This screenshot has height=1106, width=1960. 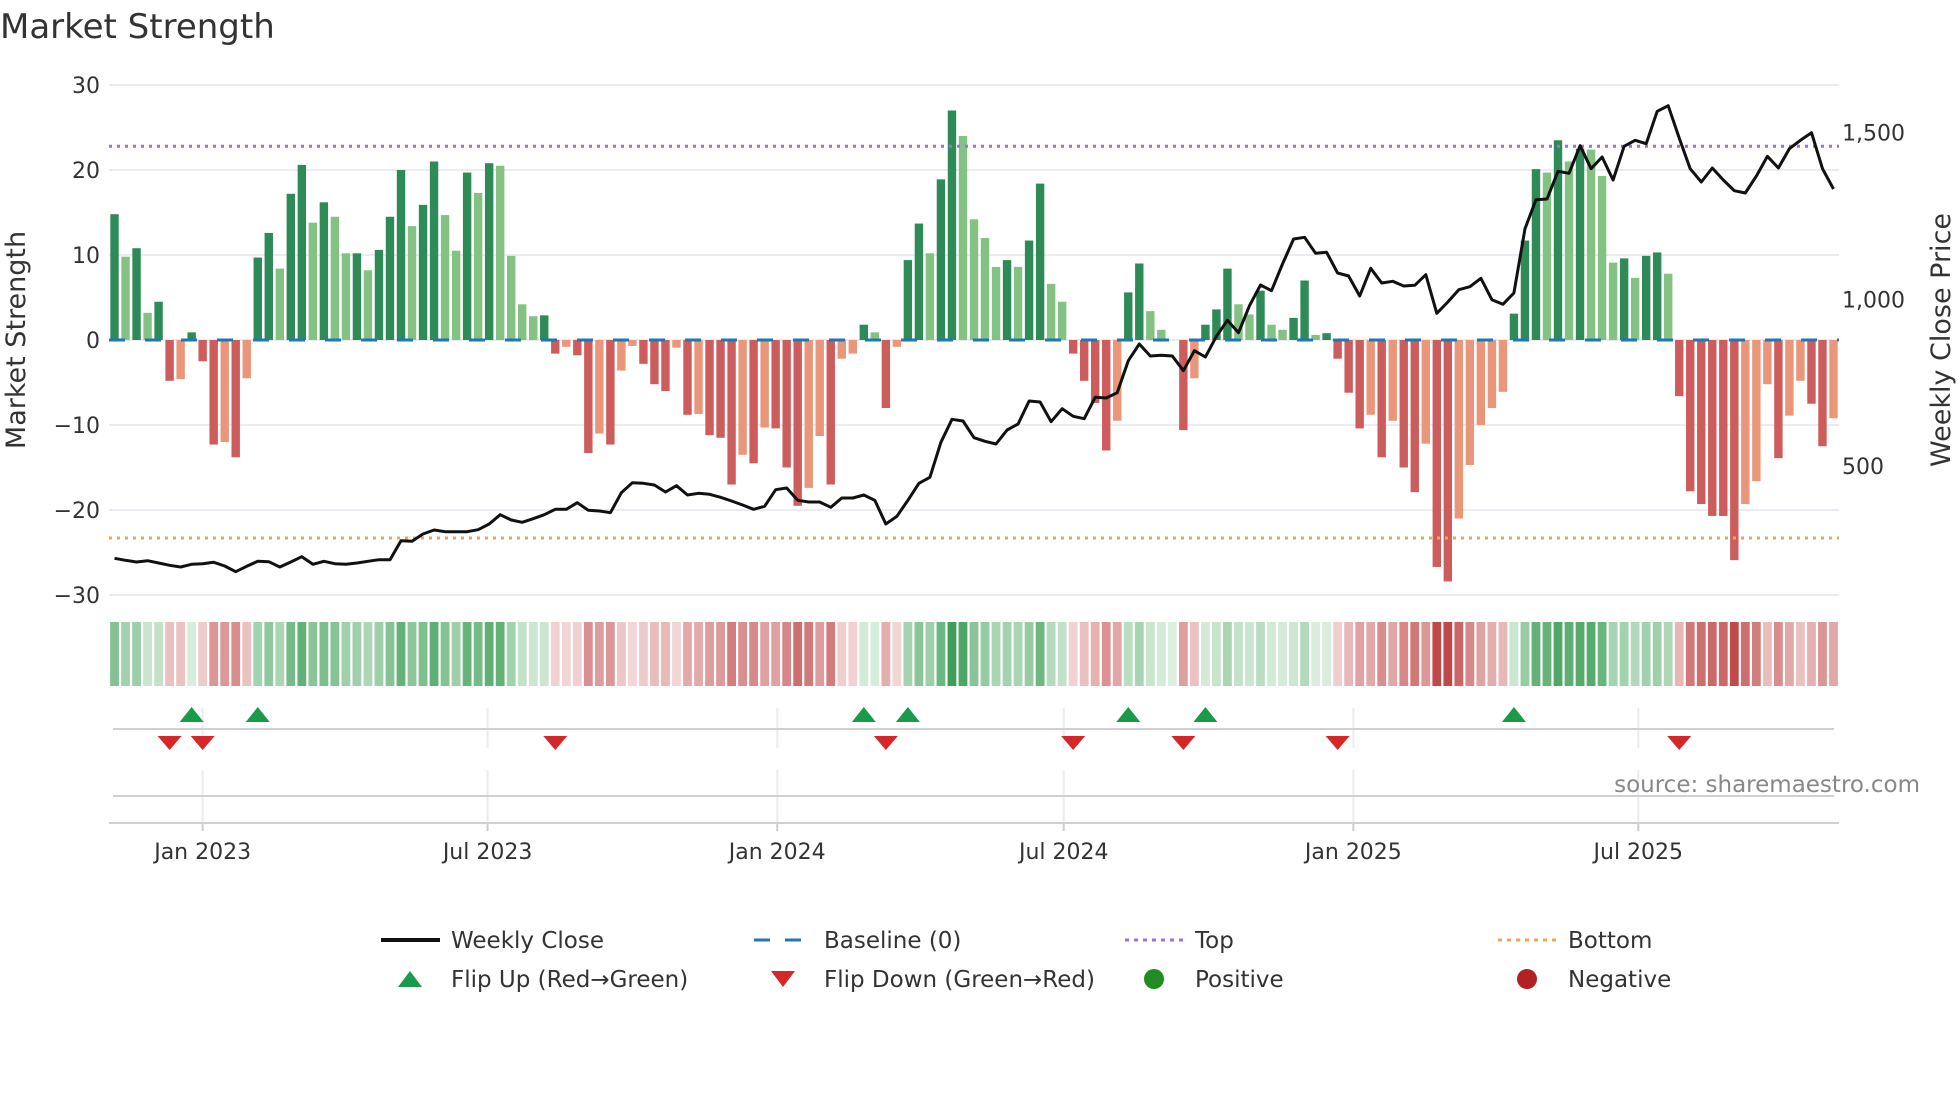 What do you see at coordinates (16, 340) in the screenshot?
I see `y-axis-title: Market Strength` at bounding box center [16, 340].